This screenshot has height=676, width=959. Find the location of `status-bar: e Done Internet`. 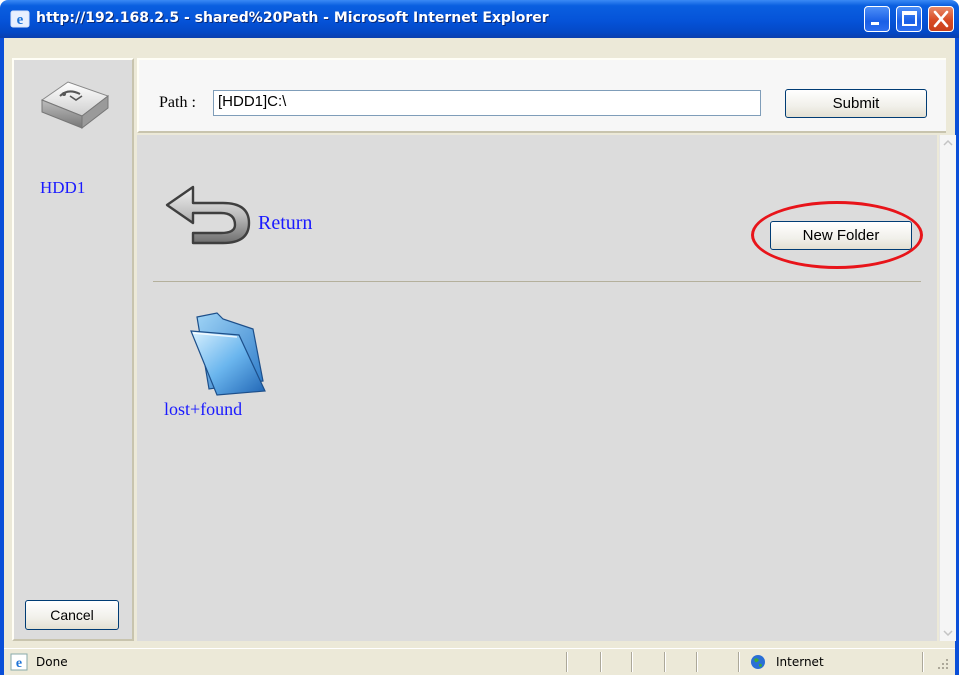

status-bar: e Done Internet is located at coordinates (479, 661).